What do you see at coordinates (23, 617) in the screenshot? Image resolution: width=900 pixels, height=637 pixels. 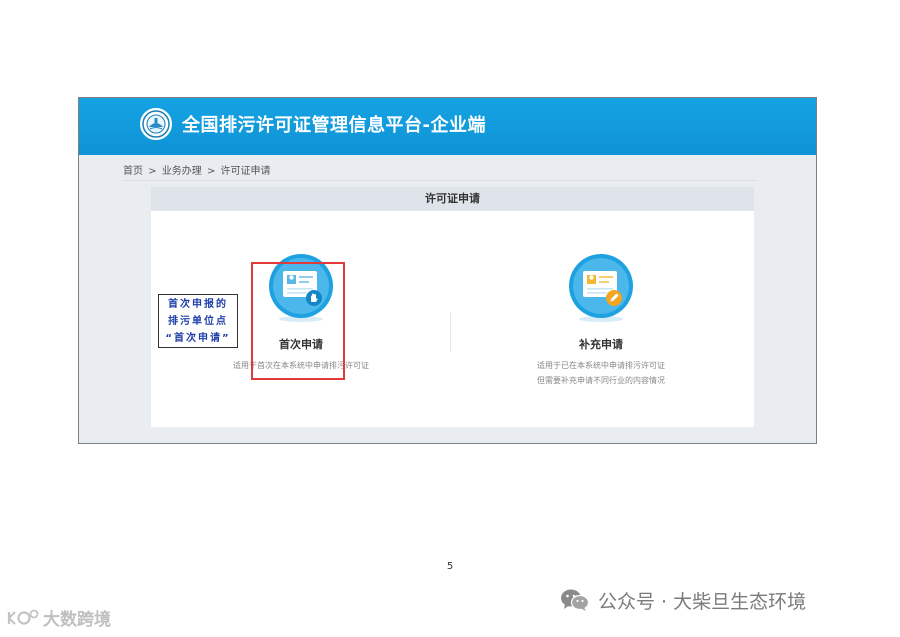 I see `watermark-logo-icon` at bounding box center [23, 617].